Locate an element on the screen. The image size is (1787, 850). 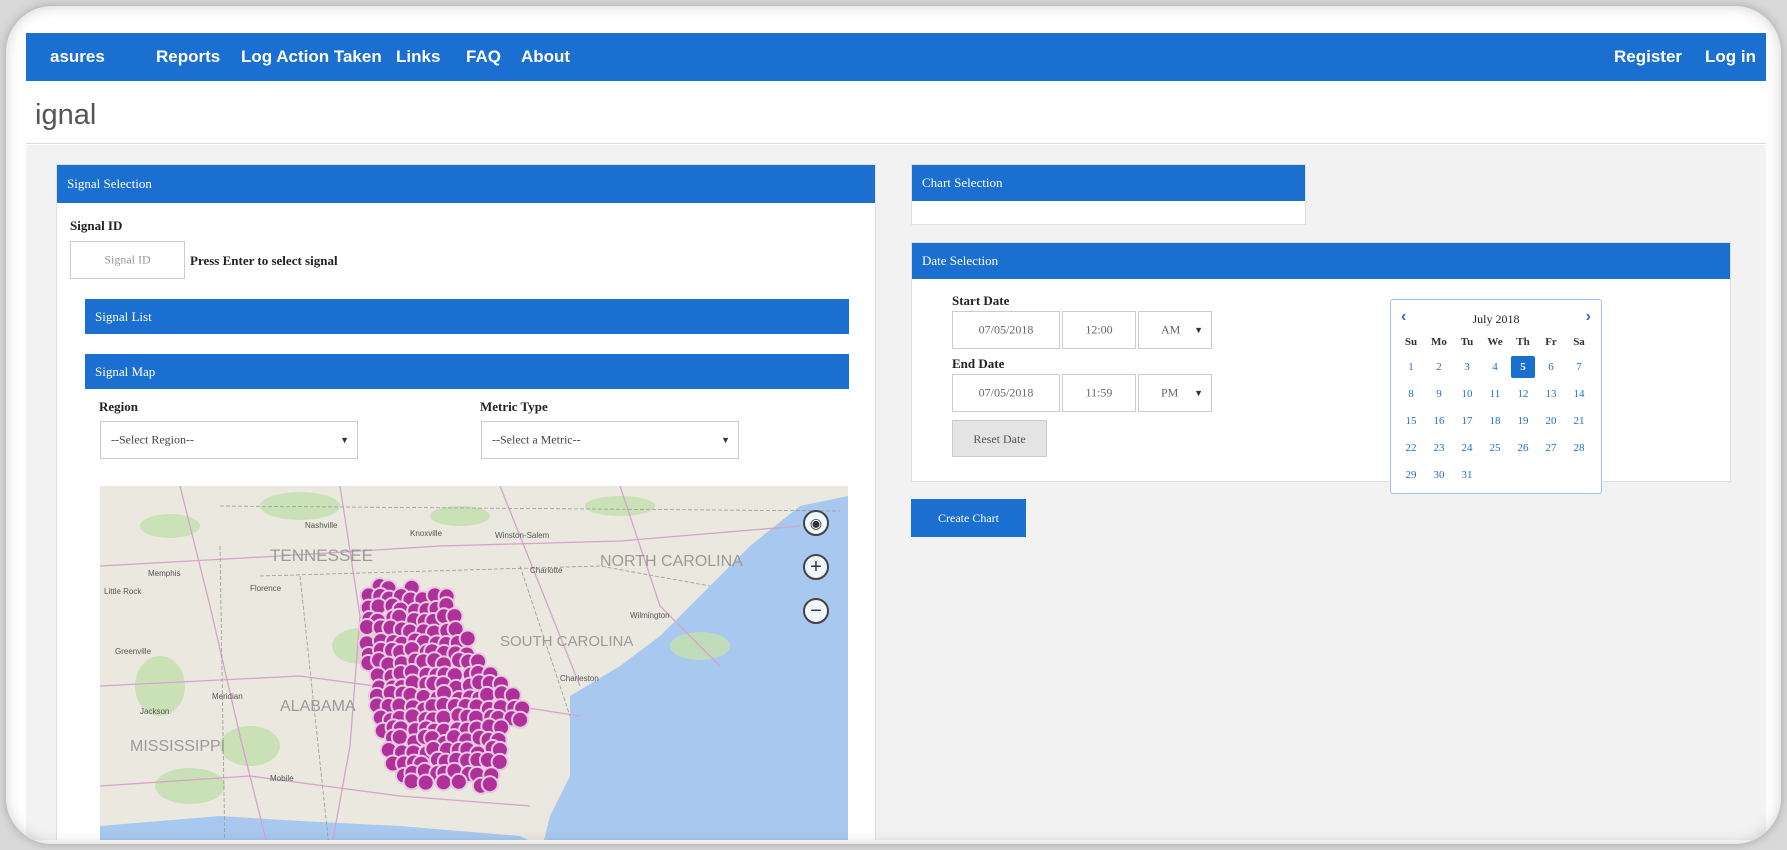
calendar-day: 2 is located at coordinates (1439, 367).